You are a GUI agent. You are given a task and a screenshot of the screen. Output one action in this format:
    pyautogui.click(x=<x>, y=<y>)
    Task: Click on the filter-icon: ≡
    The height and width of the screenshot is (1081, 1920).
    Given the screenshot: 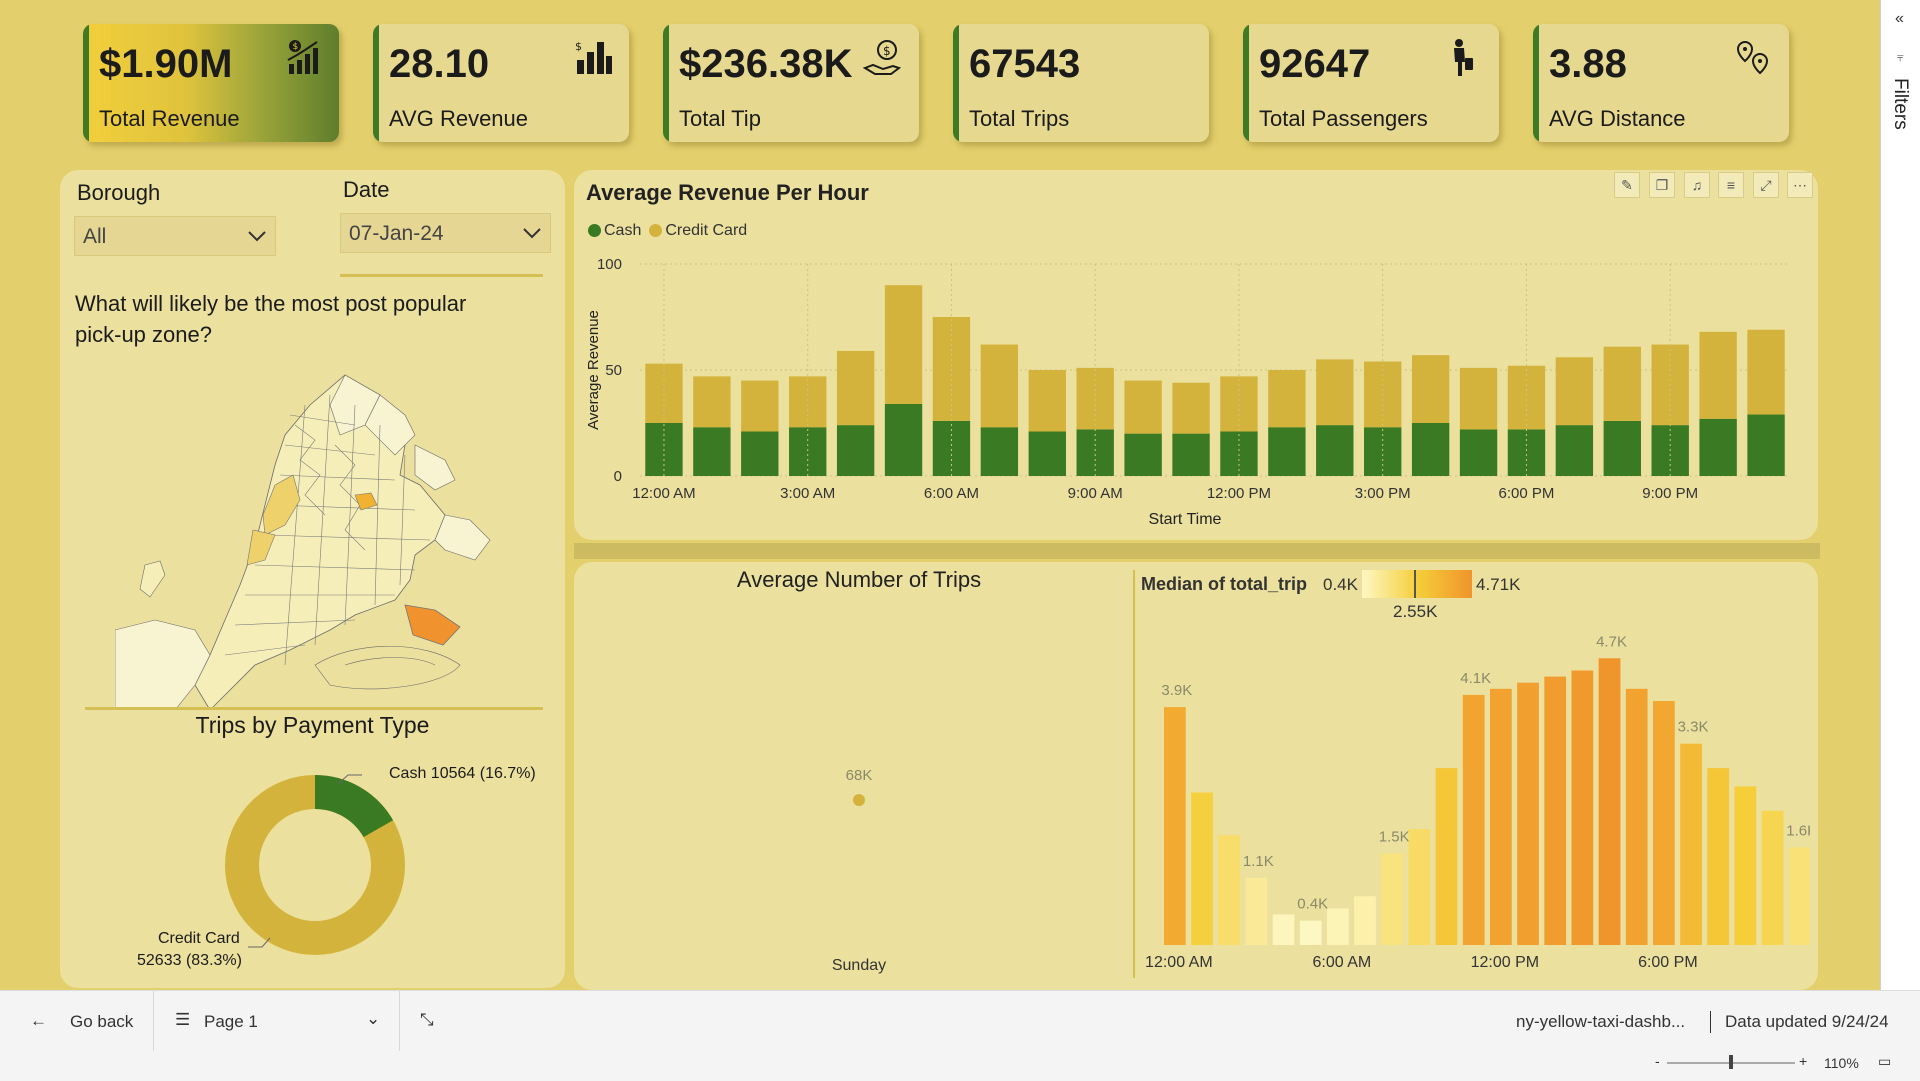 What is the action you would take?
    pyautogui.click(x=1731, y=185)
    